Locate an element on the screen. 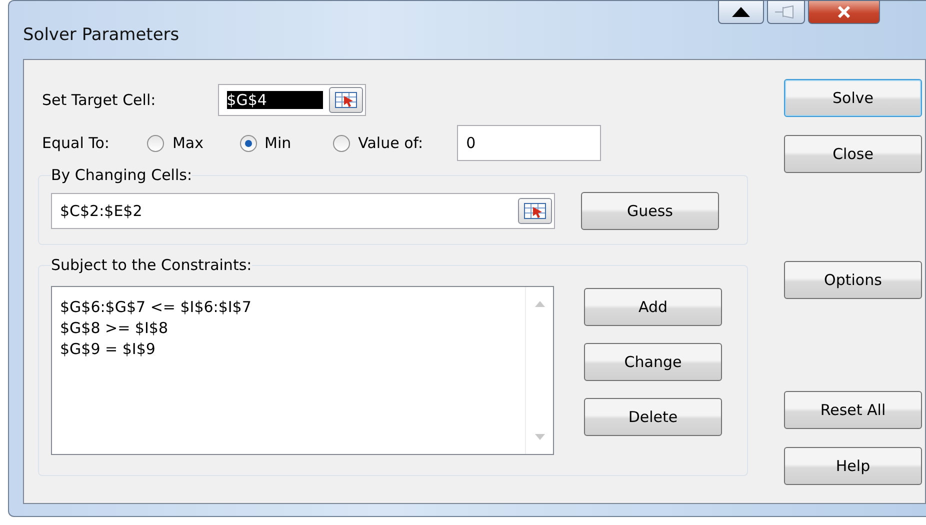 This screenshot has height=525, width=926. changing-cells-field: $C$2:$E$2 is located at coordinates (303, 211).